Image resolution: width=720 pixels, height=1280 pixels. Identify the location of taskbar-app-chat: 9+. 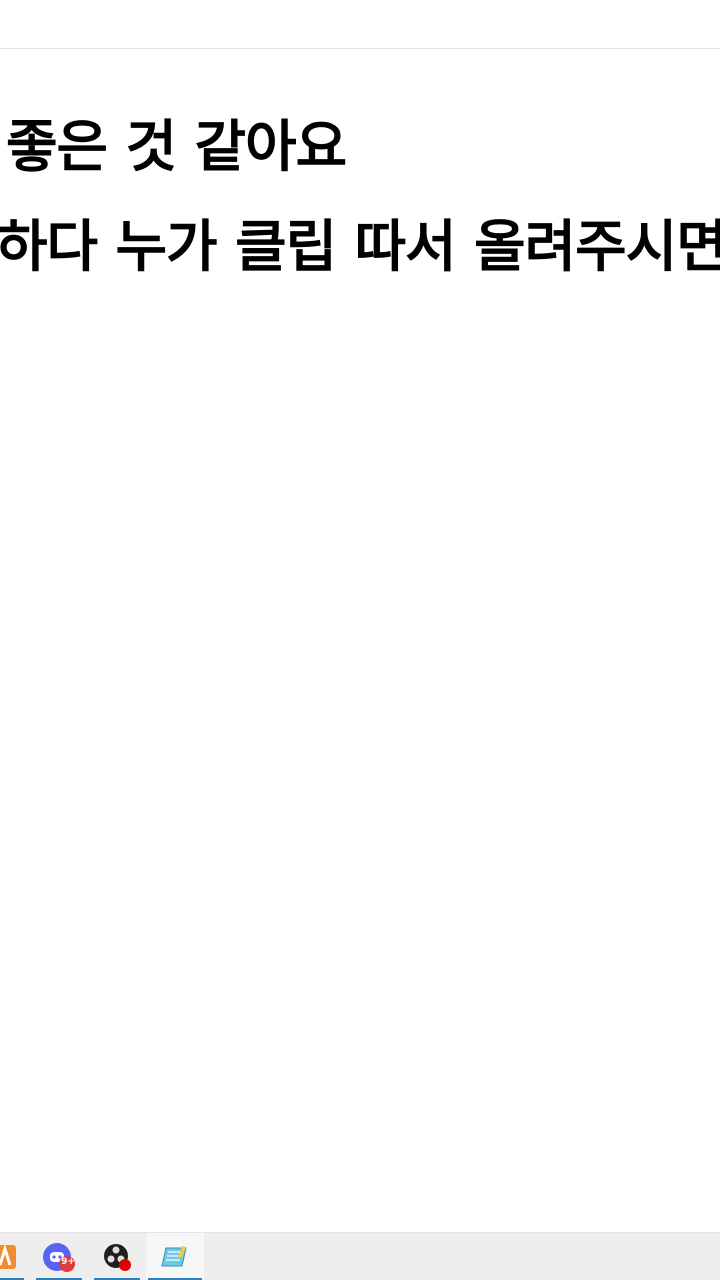
(59, 1256).